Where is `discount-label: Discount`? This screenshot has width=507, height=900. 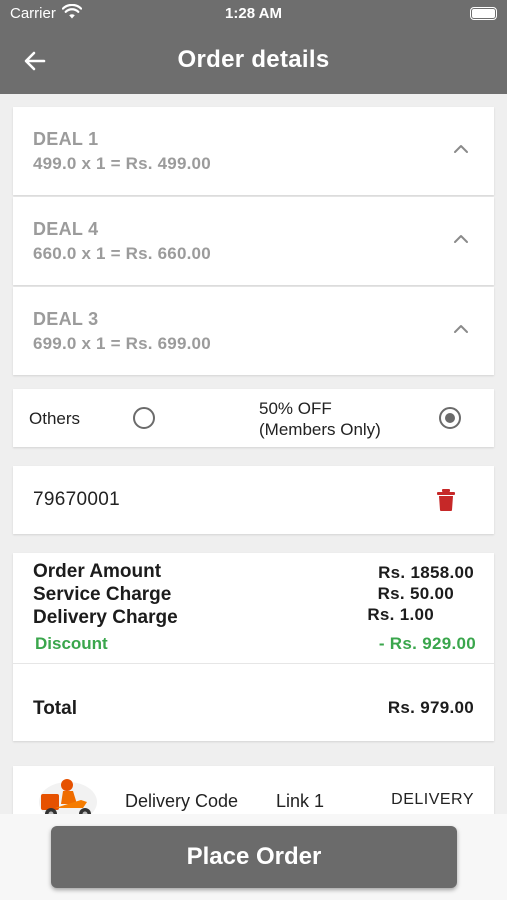 discount-label: Discount is located at coordinates (71, 643).